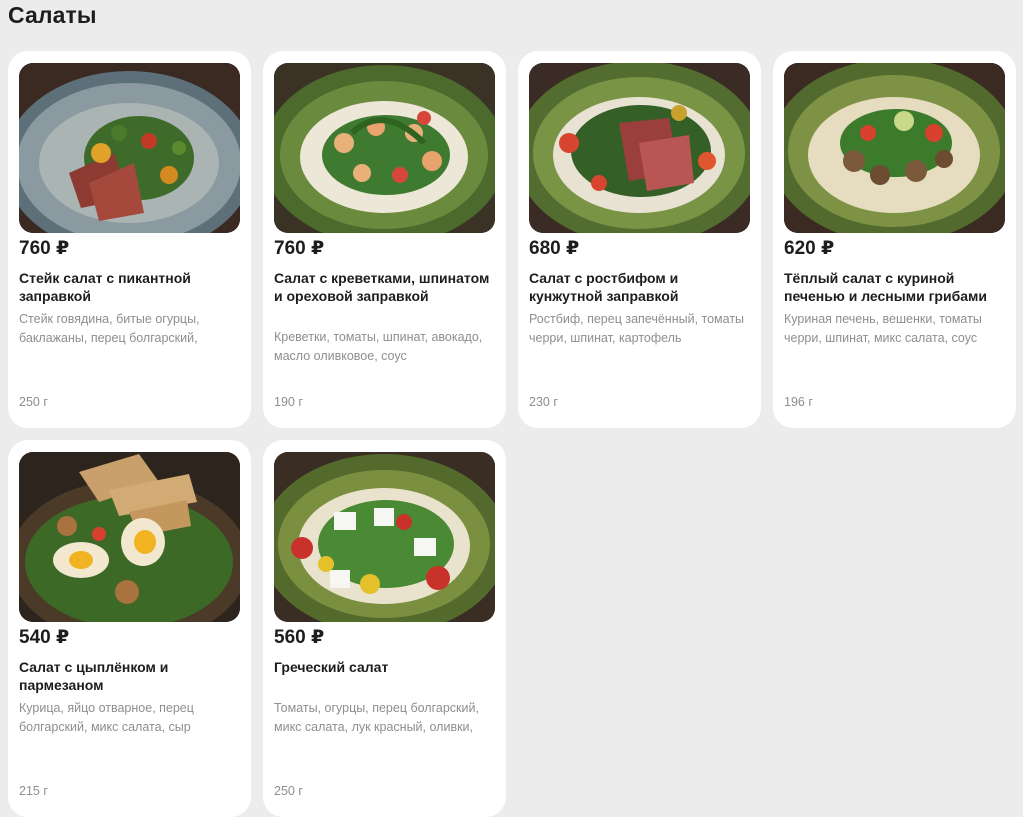 The image size is (1023, 817). Describe the element at coordinates (331, 667) in the screenshot. I see `product-name: Греческий салат` at that location.